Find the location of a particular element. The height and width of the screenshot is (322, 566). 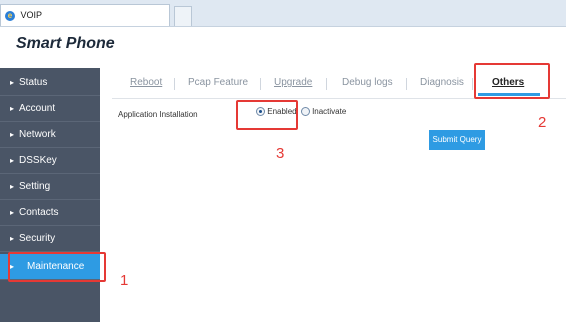

tab-debug-logs: Debug logs is located at coordinates (367, 85).